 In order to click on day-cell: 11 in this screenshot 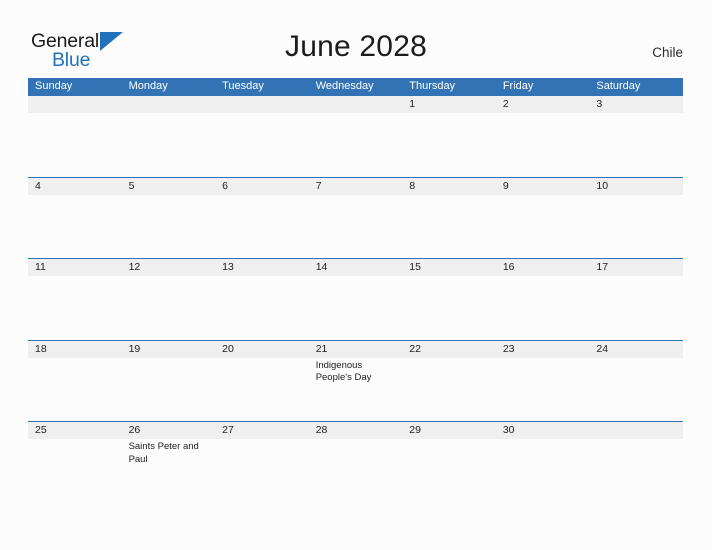, I will do `click(75, 299)`.